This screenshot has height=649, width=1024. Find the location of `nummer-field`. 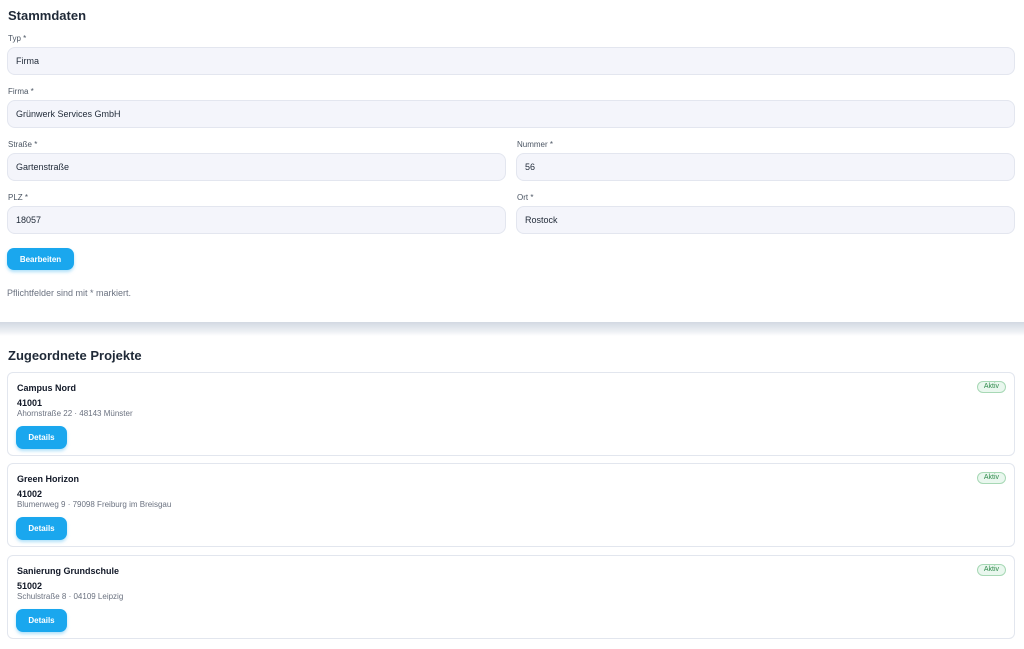

nummer-field is located at coordinates (765, 167).